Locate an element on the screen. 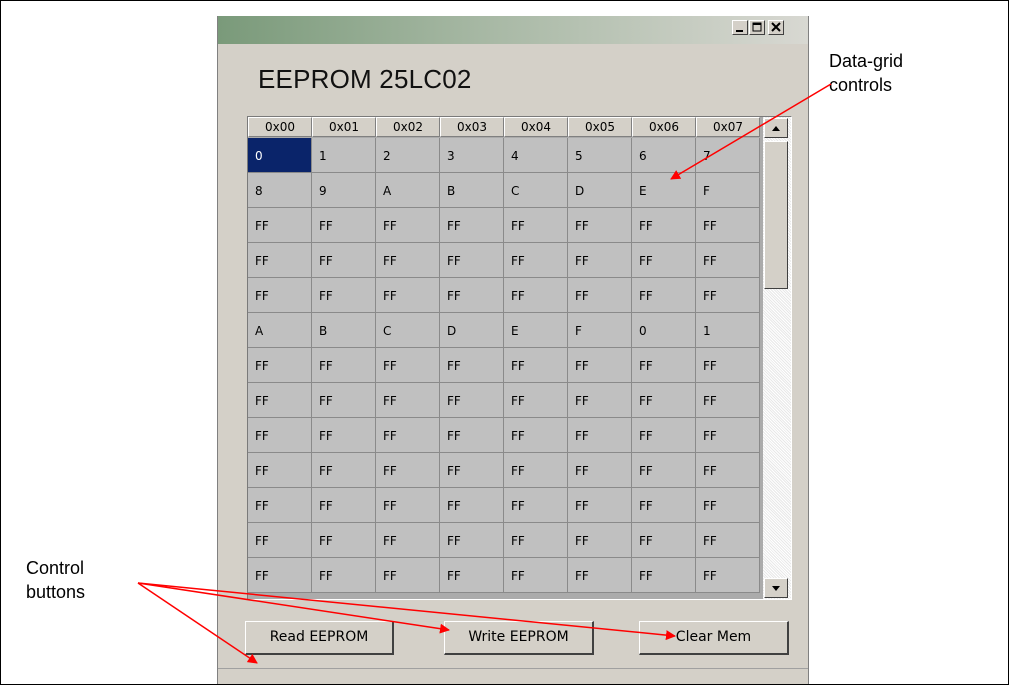 The height and width of the screenshot is (685, 1009). clear-button-arrow is located at coordinates (406, 611).